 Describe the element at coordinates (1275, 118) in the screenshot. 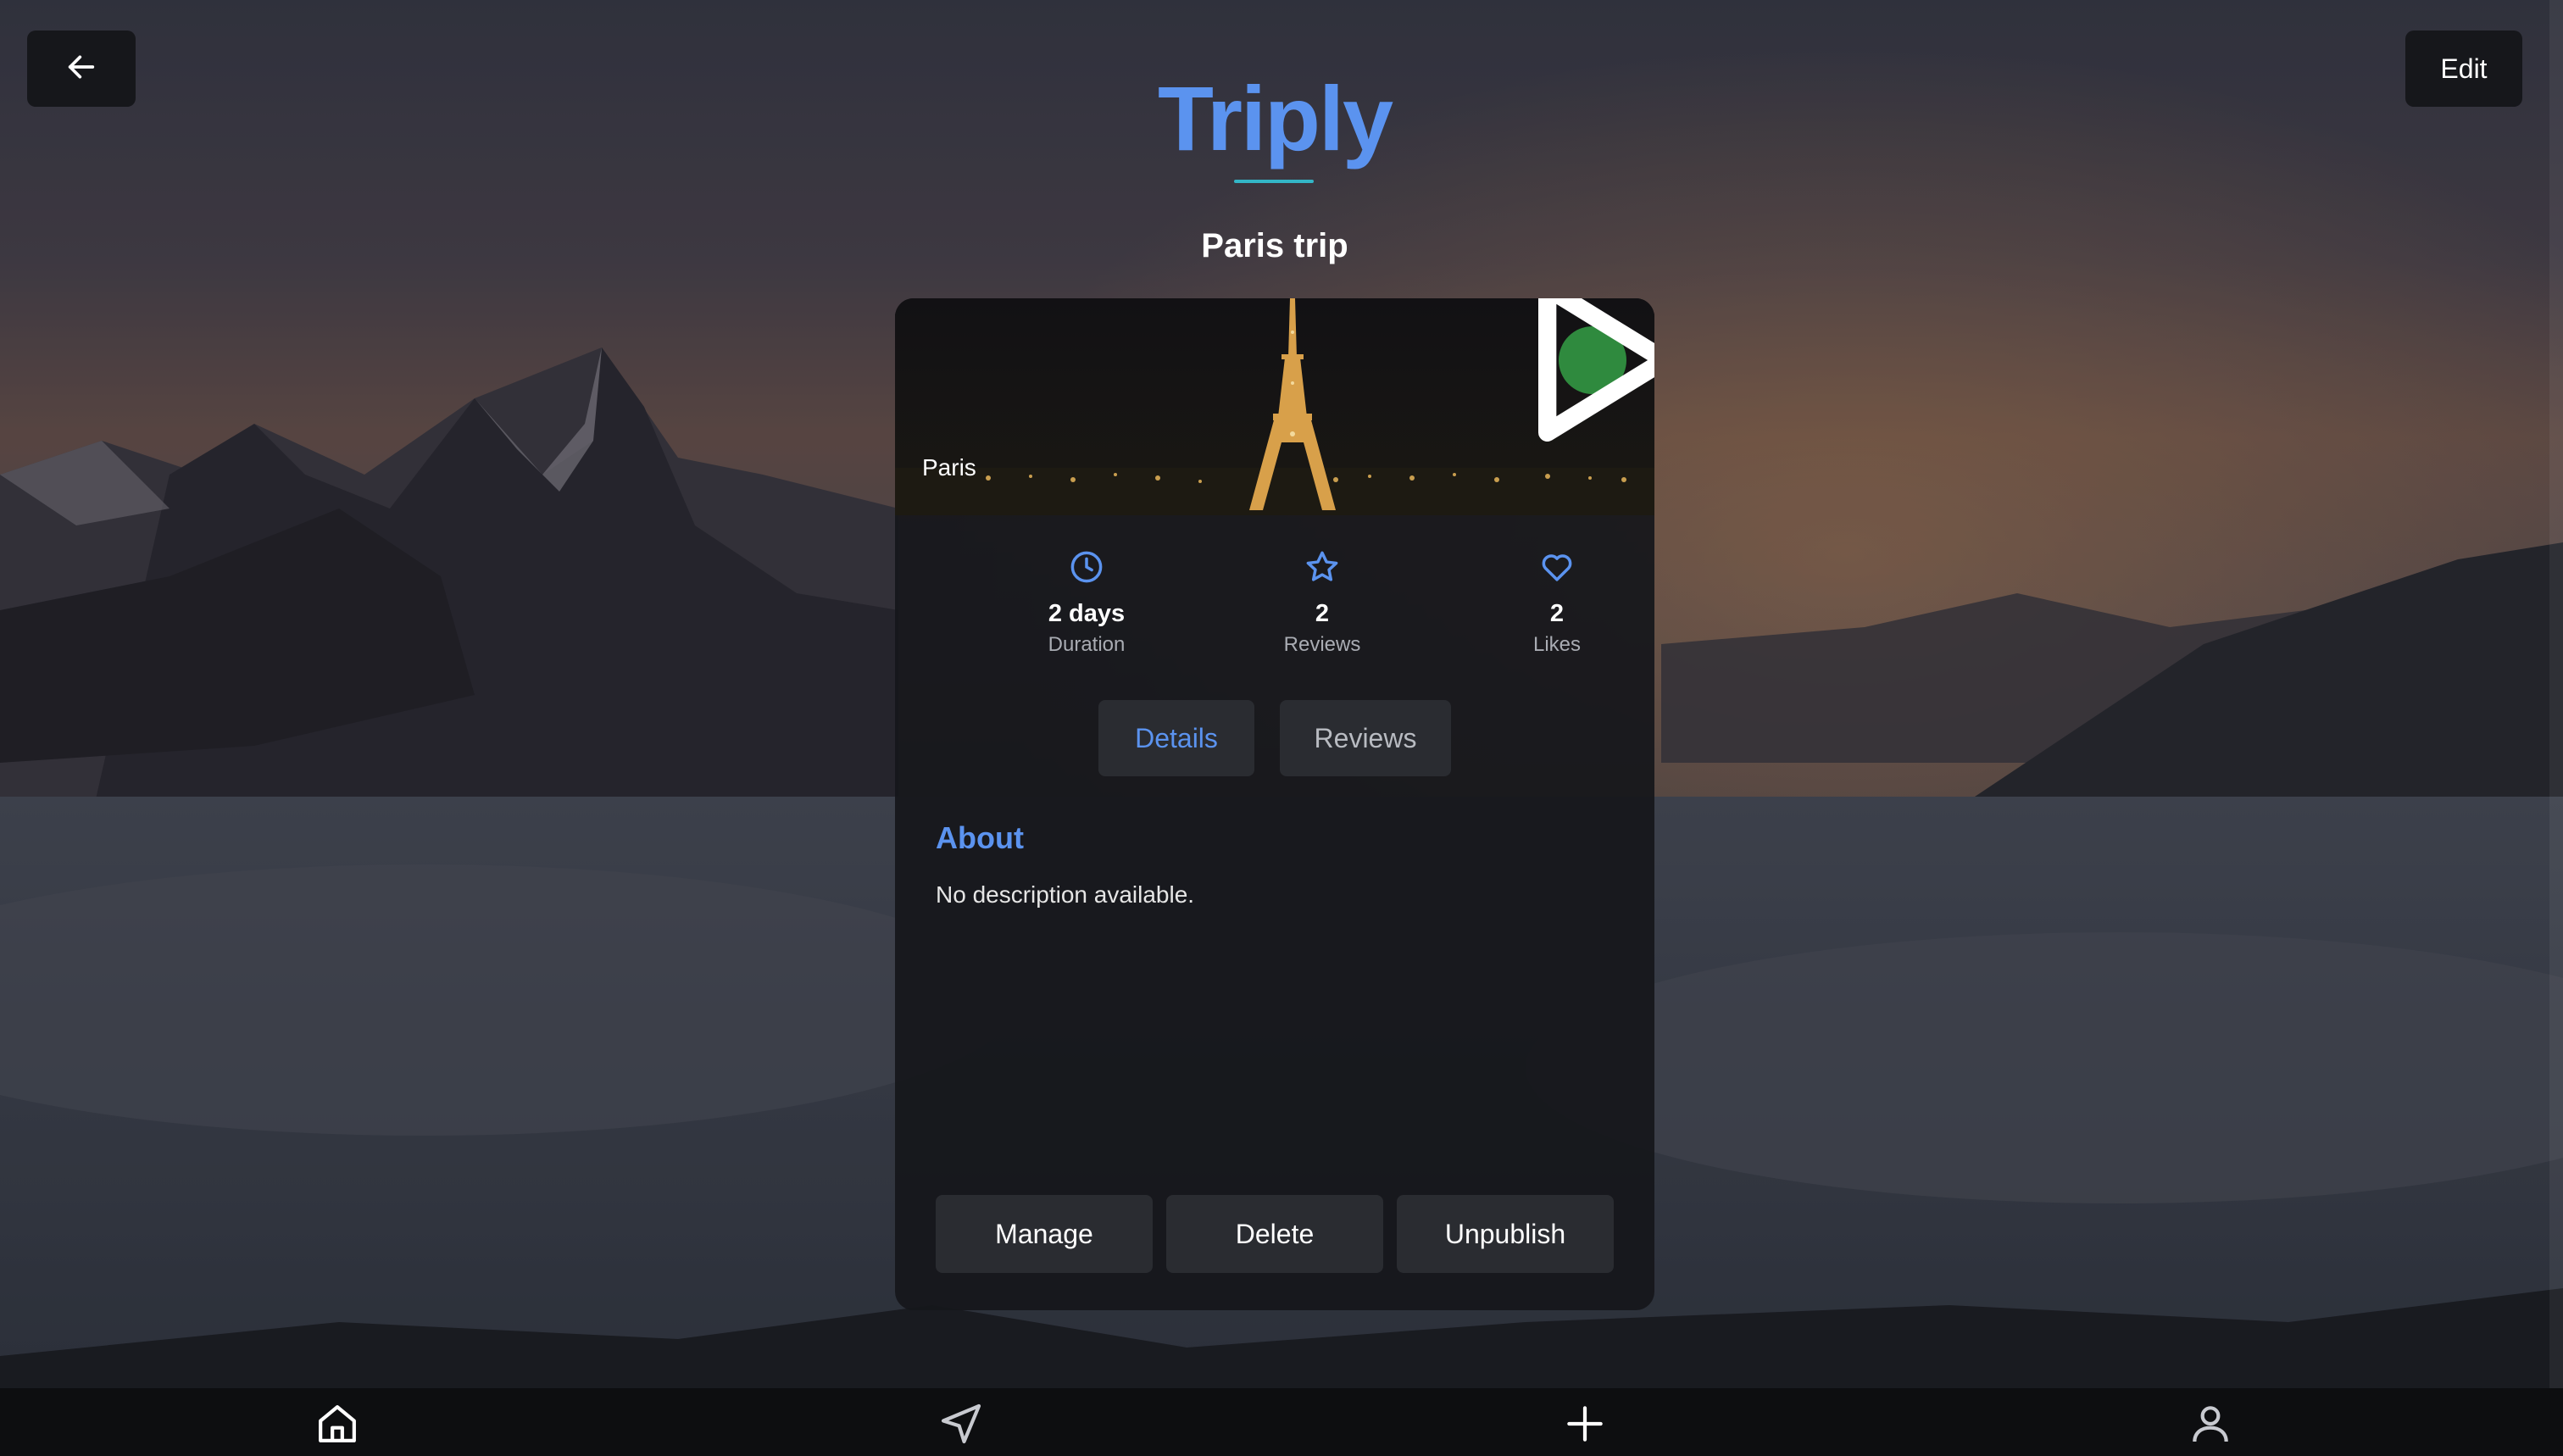

I see `app-logo: Triply` at that location.